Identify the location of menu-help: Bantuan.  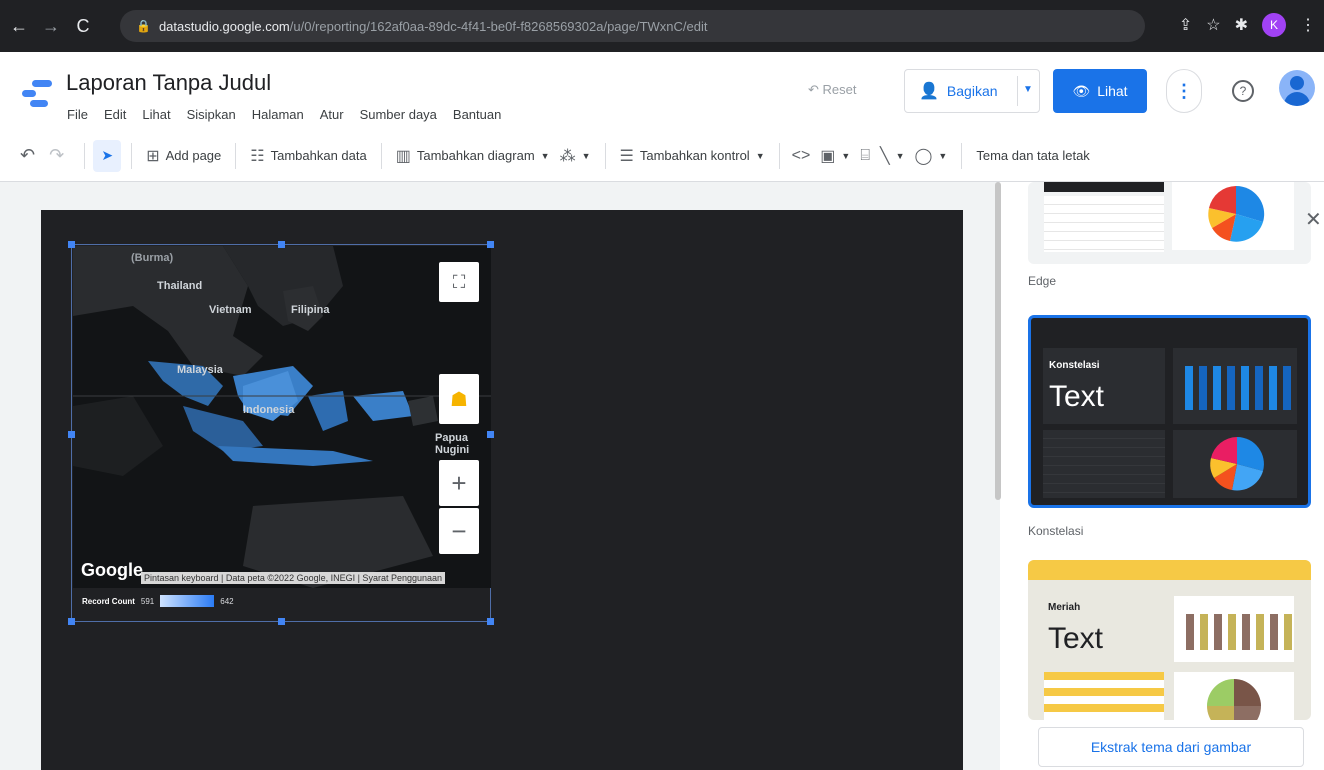
(477, 114).